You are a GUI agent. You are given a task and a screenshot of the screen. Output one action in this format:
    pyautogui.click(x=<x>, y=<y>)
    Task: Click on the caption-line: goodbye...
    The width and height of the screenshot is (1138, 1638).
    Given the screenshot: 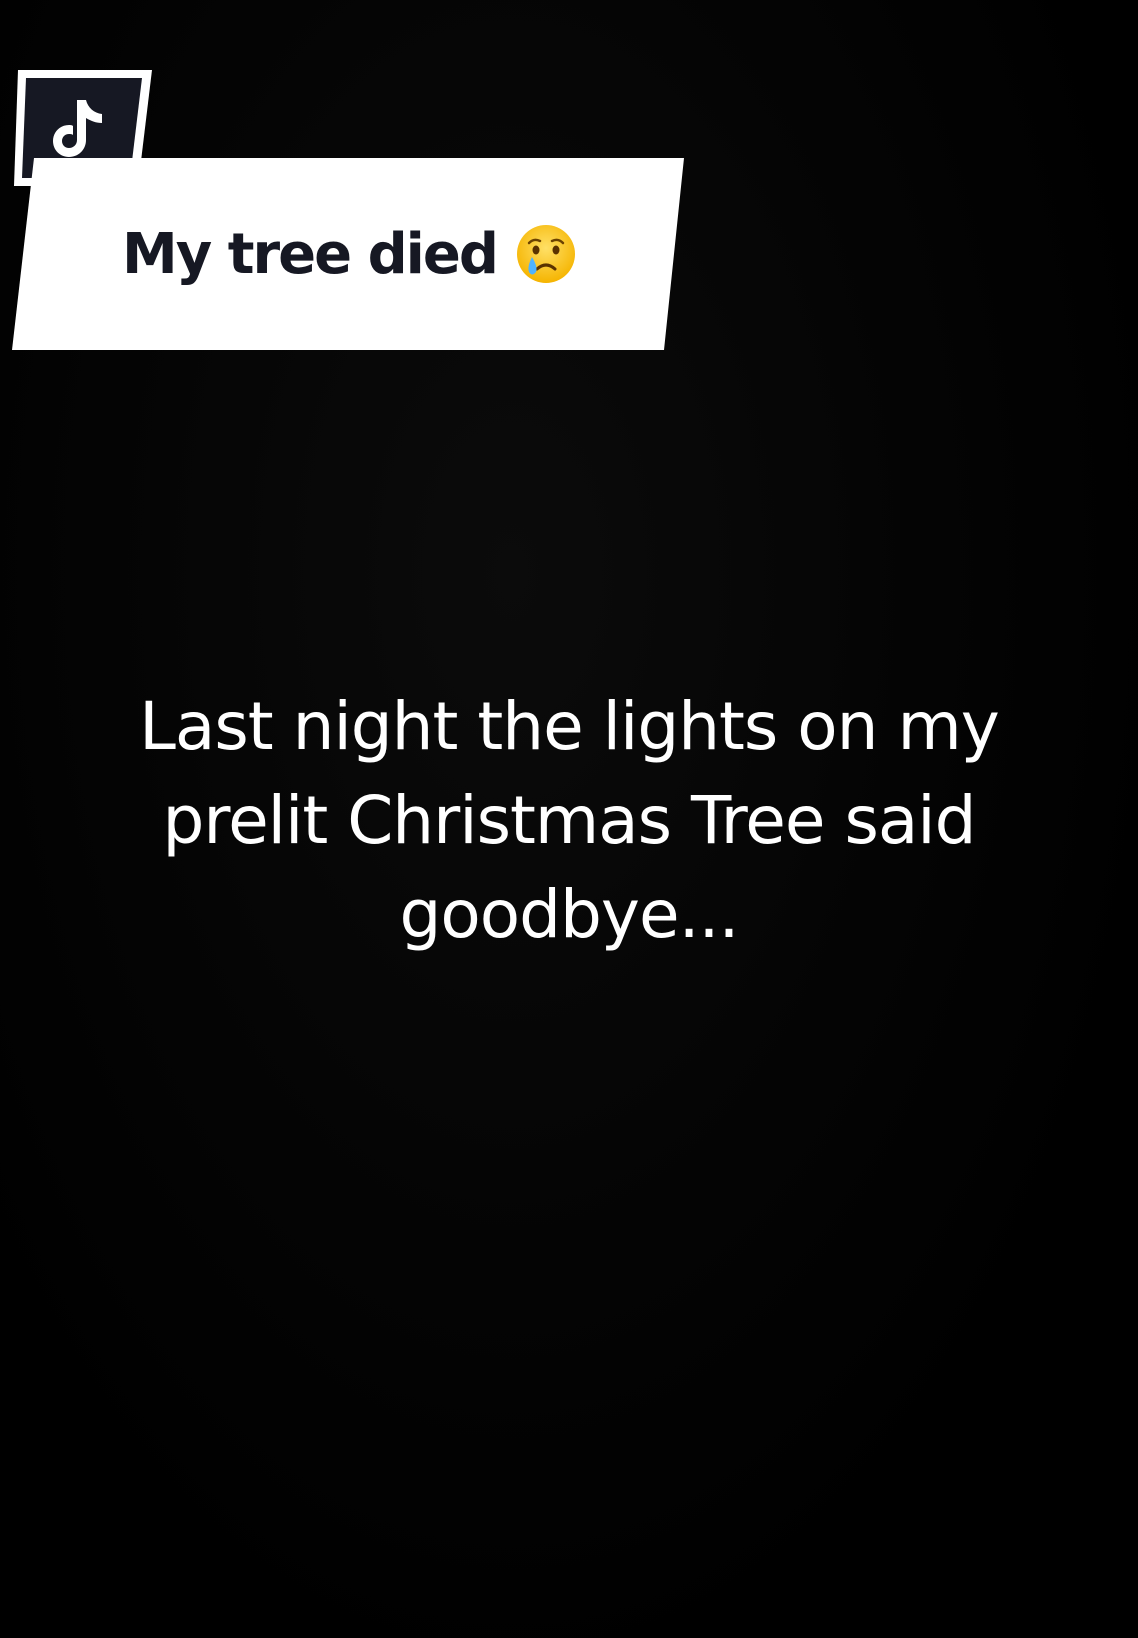 What is the action you would take?
    pyautogui.click(x=569, y=914)
    